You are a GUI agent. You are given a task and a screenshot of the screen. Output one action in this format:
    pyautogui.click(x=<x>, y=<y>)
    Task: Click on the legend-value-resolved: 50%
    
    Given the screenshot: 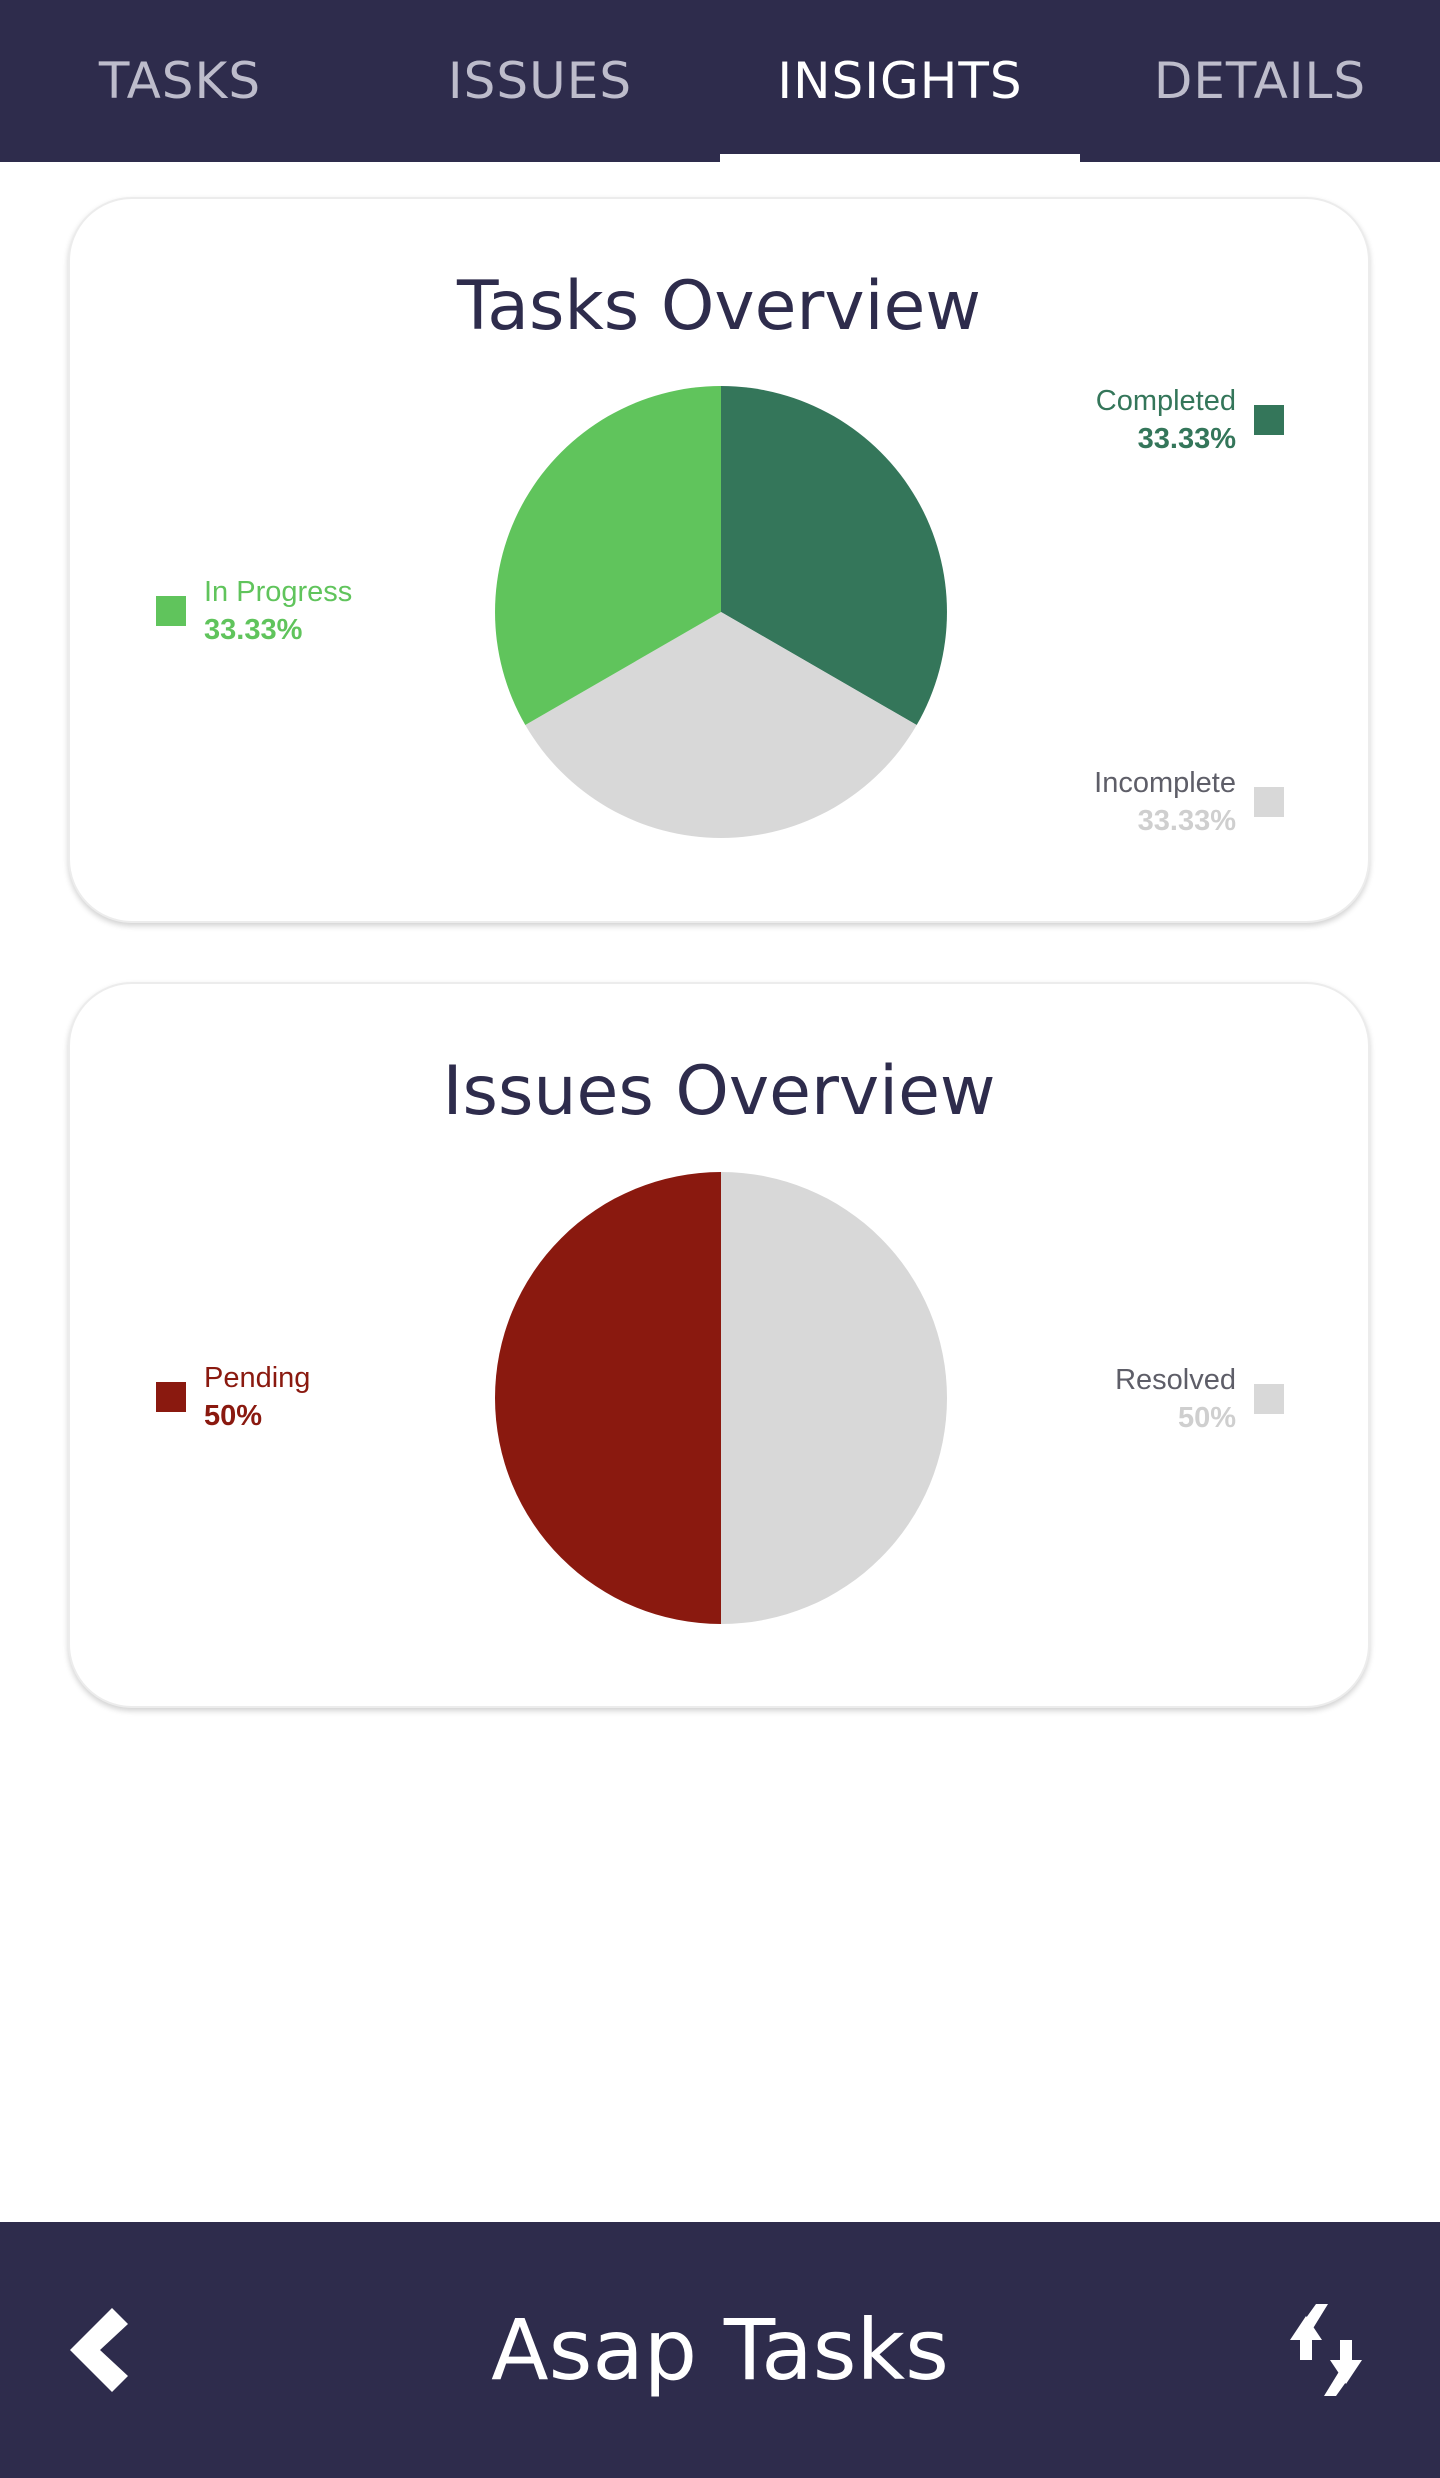 What is the action you would take?
    pyautogui.click(x=1206, y=1418)
    